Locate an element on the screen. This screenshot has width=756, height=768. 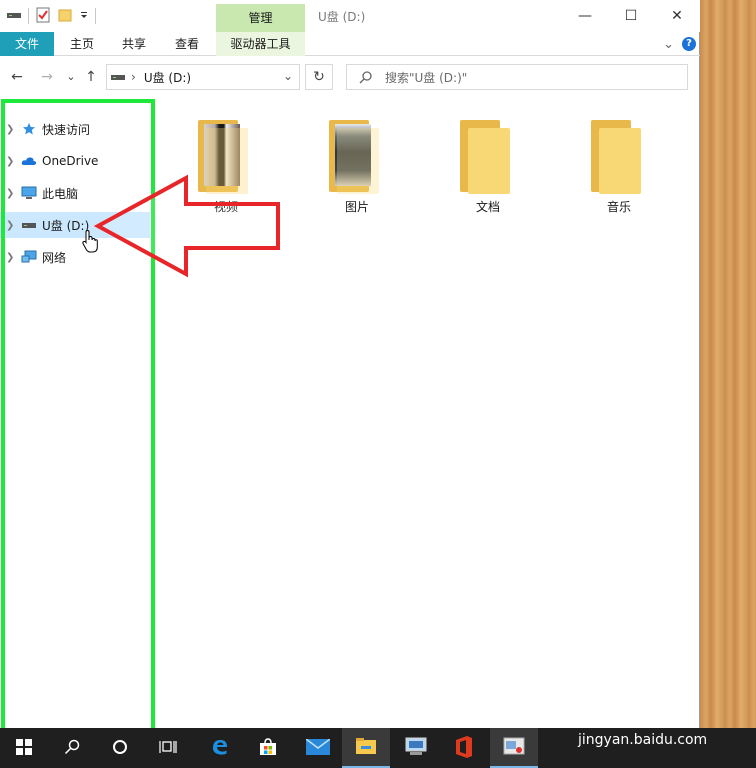
cloud-icon is located at coordinates (29, 161).